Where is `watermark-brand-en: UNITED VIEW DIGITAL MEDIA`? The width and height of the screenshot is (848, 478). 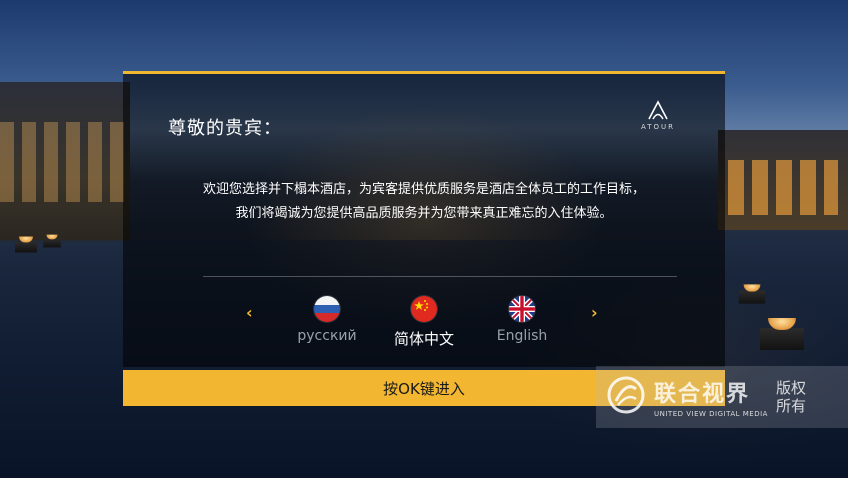 watermark-brand-en: UNITED VIEW DIGITAL MEDIA is located at coordinates (711, 414).